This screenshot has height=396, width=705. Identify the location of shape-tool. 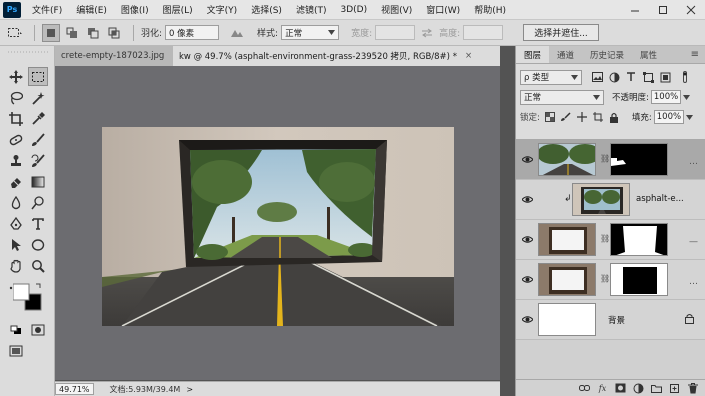
(38, 244).